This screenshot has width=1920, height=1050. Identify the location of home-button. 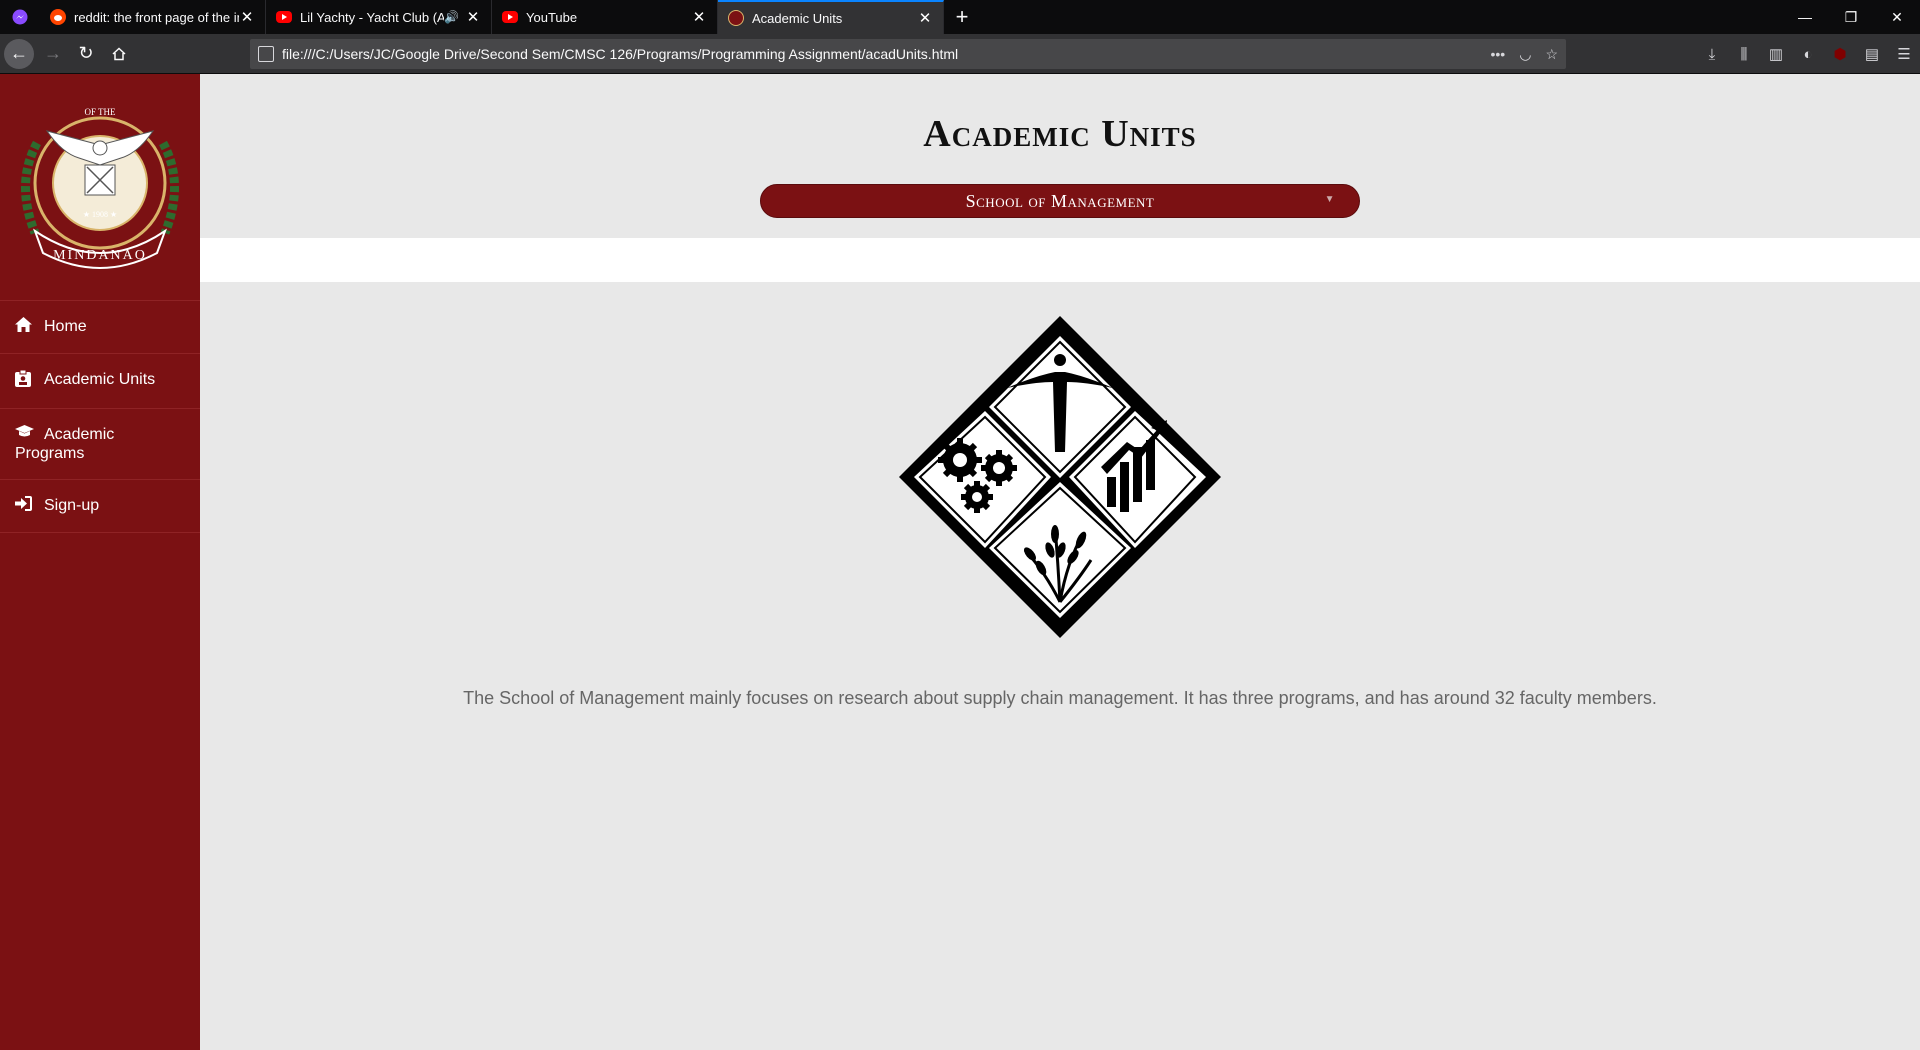
(119, 54).